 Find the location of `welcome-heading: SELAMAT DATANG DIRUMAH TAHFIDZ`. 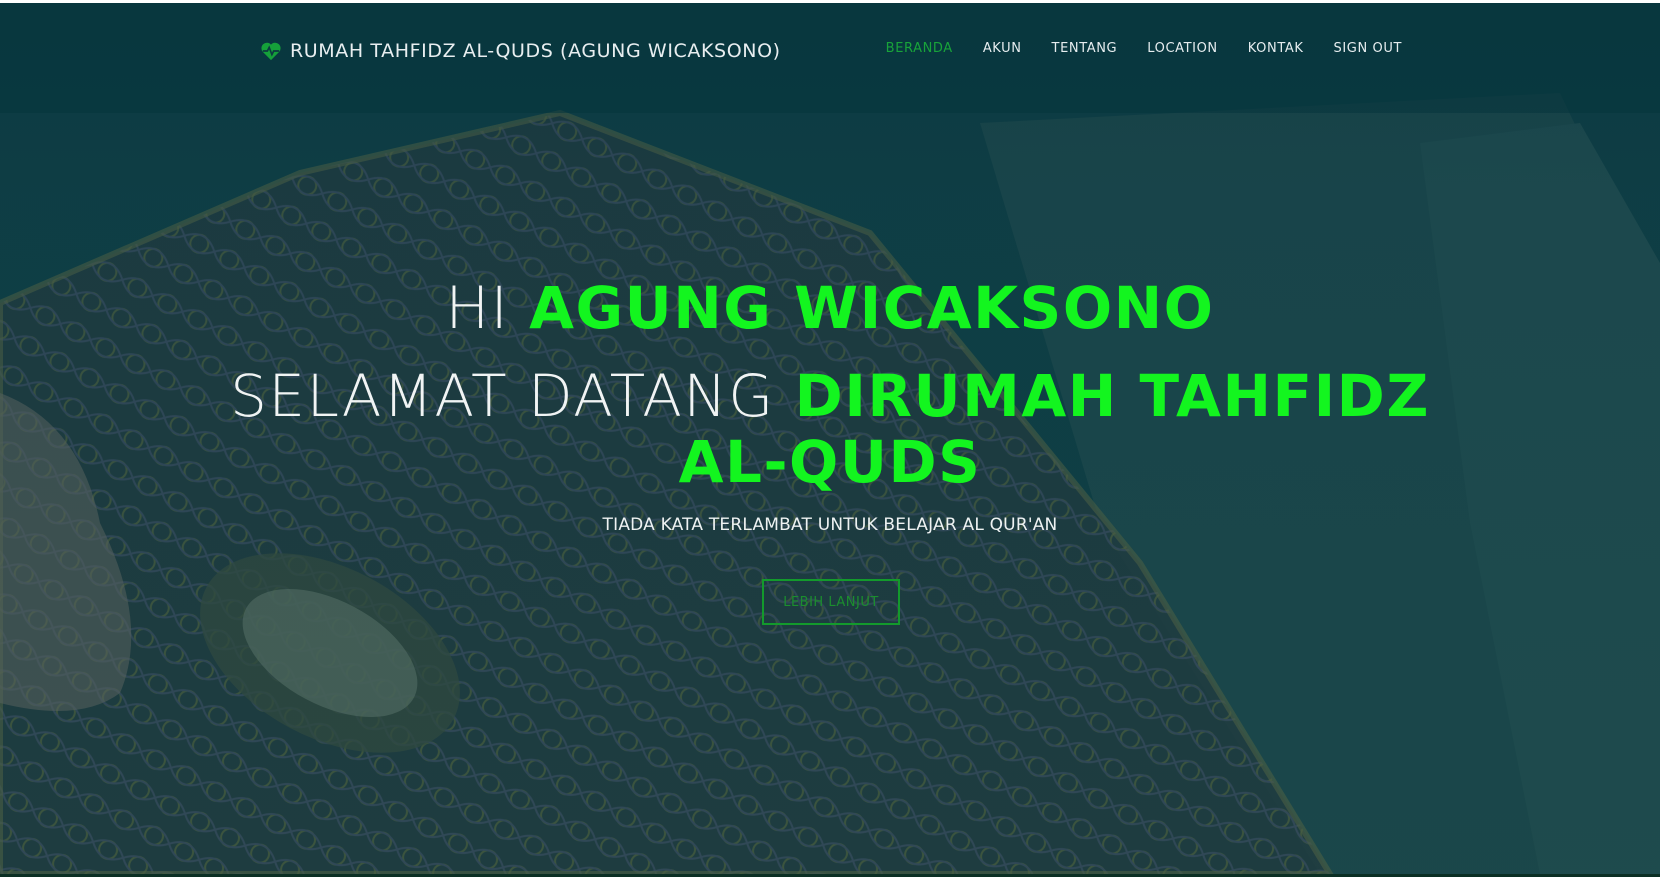

welcome-heading: SELAMAT DATANG DIRUMAH TAHFIDZ is located at coordinates (830, 396).